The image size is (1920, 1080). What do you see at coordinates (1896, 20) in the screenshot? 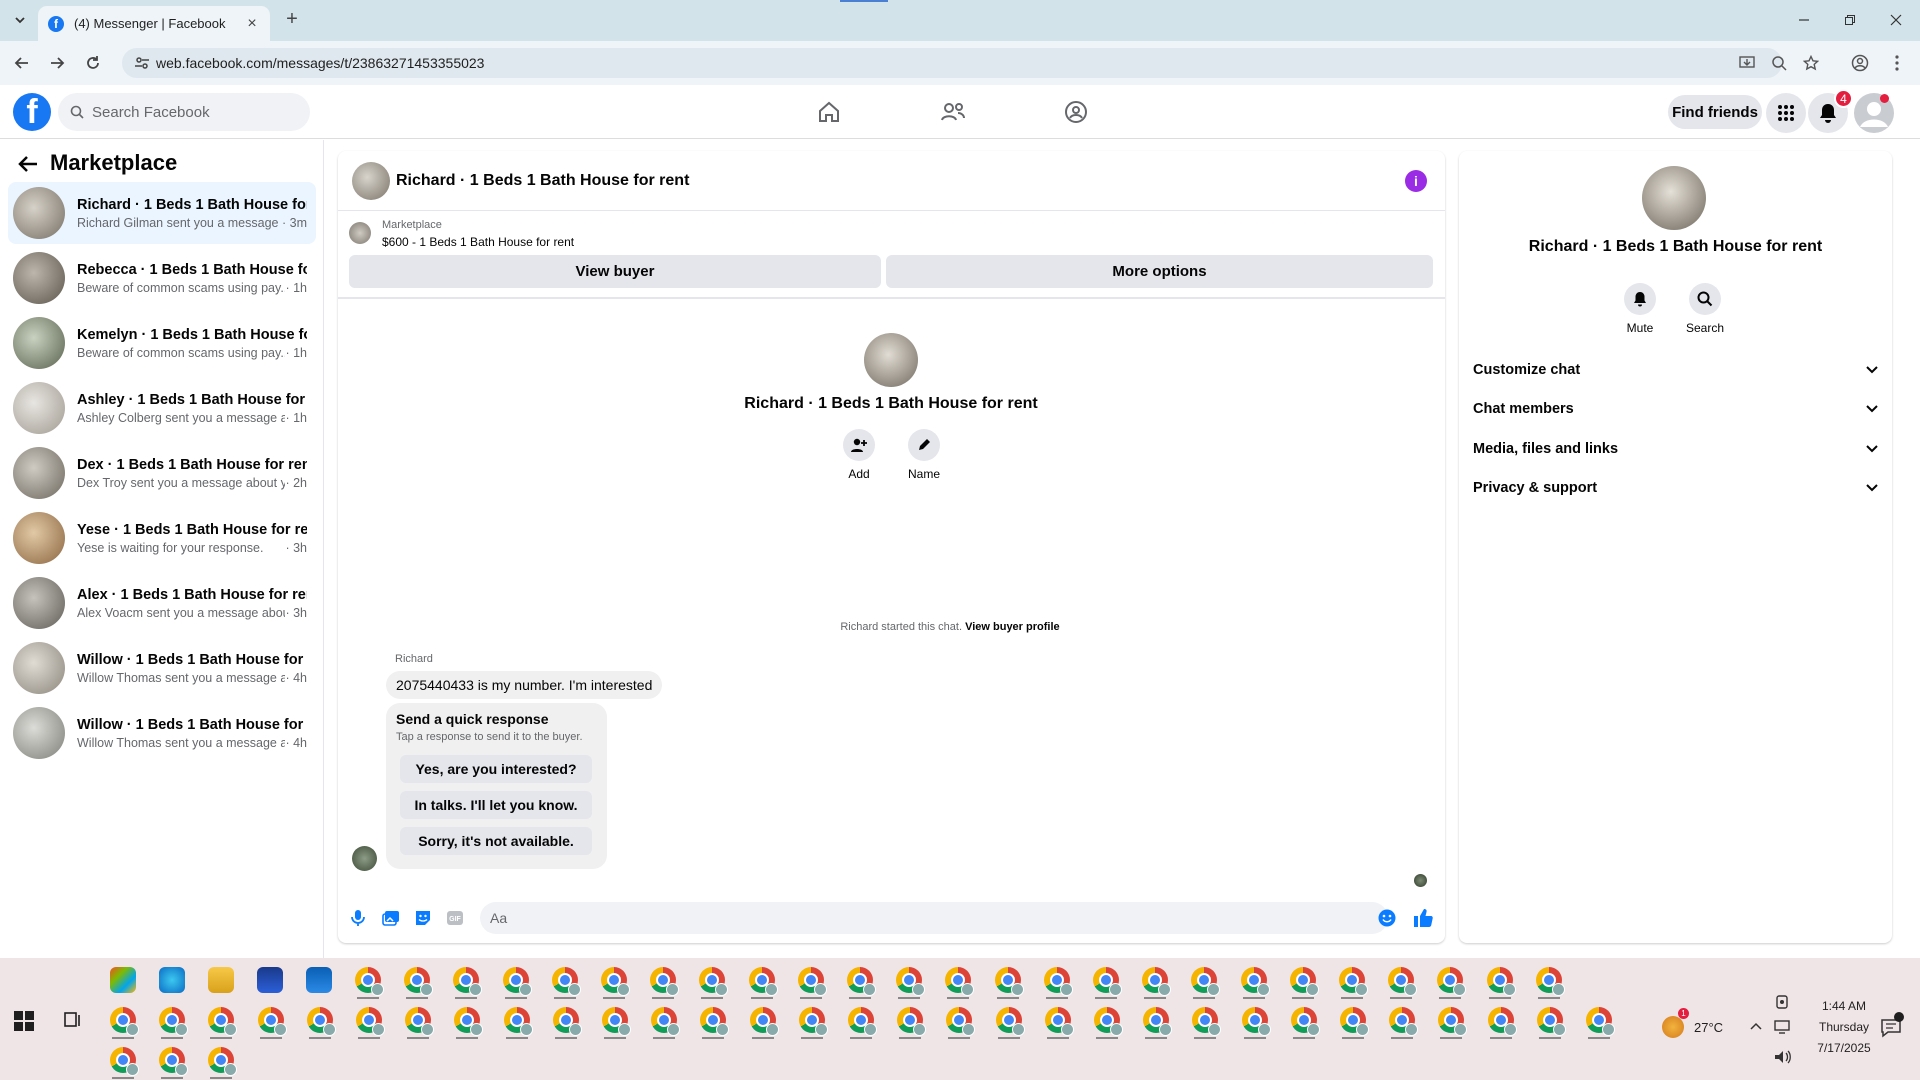
I see `close-window-icon` at bounding box center [1896, 20].